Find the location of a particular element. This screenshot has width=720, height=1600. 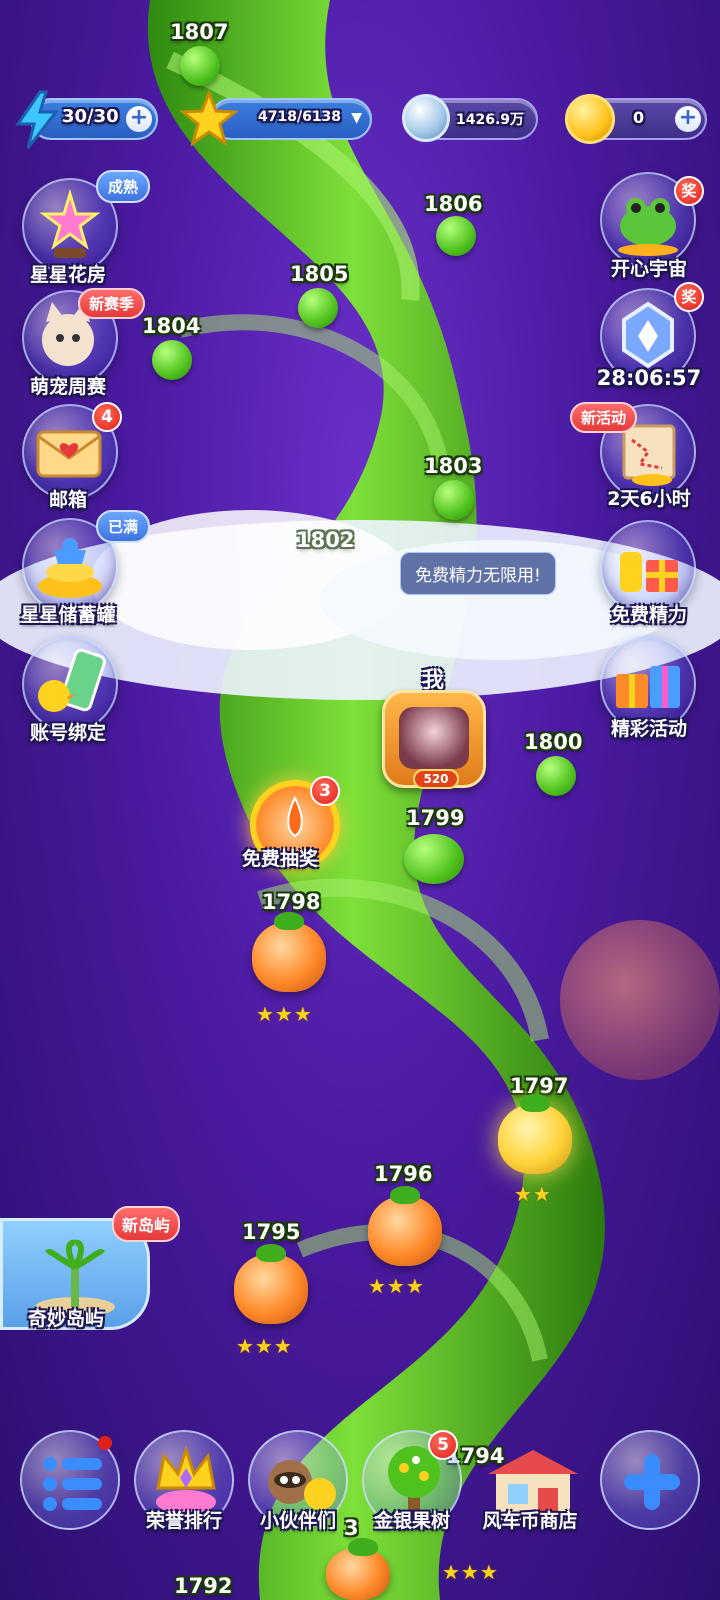

map-event-new-tag: 新活动 is located at coordinates (604, 417).